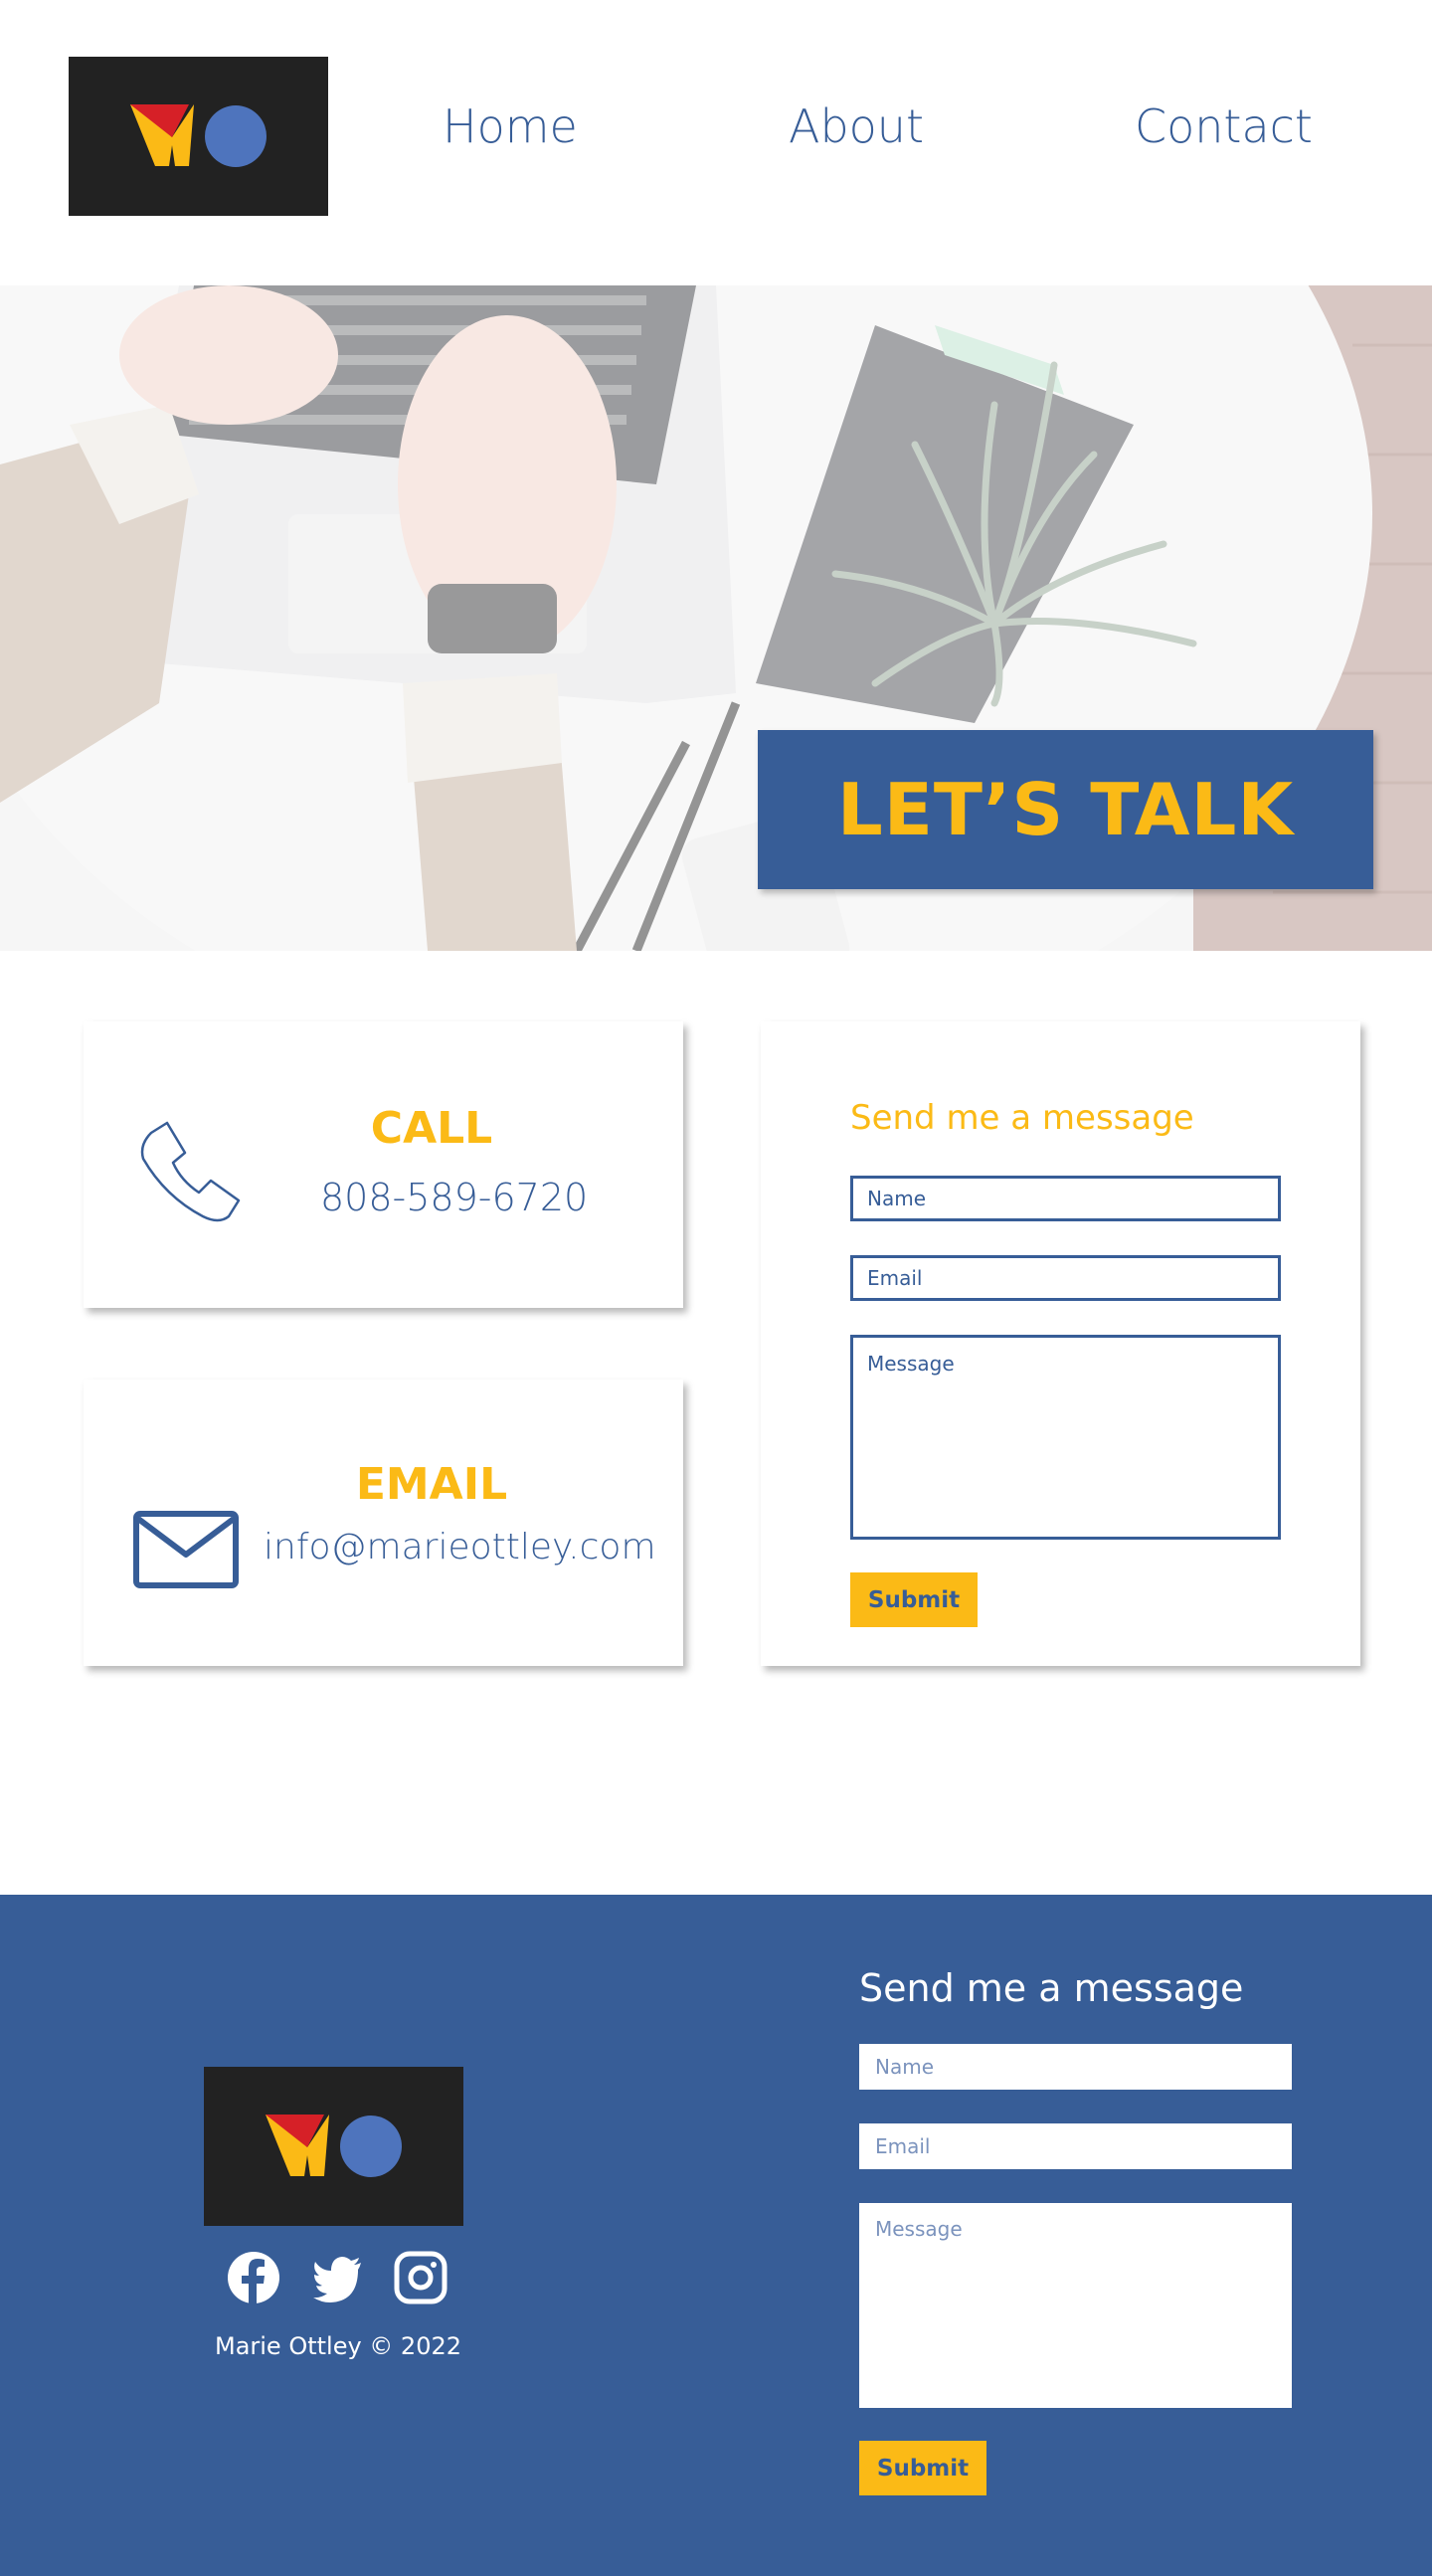  Describe the element at coordinates (432, 1484) in the screenshot. I see `email-title: EMAIL` at that location.